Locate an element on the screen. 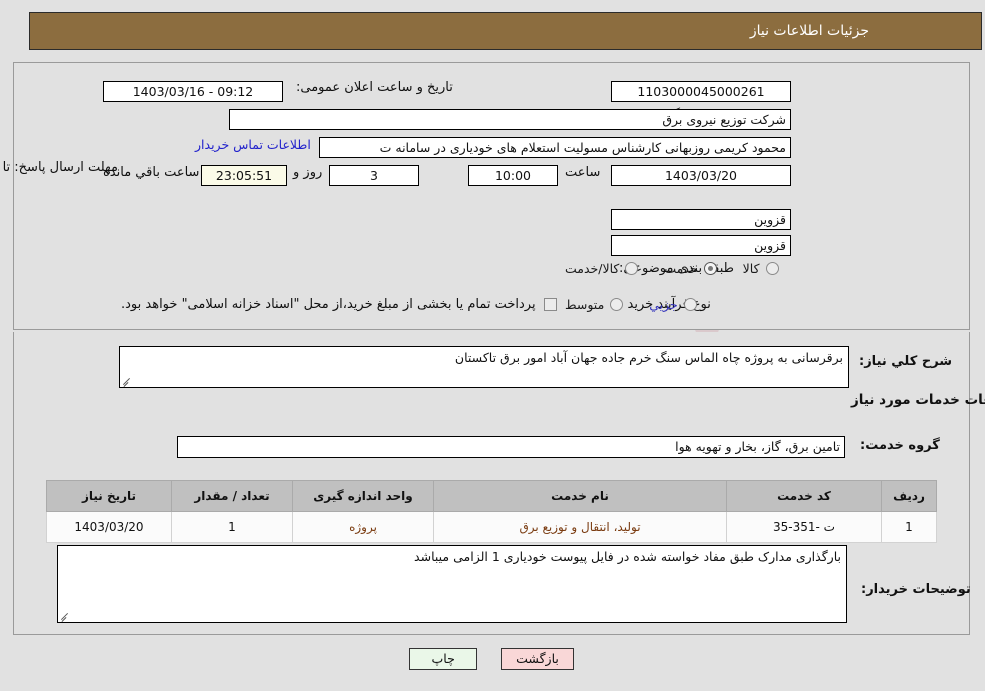 The image size is (985, 691). announce-value: 1403/03/16 - 09:12 is located at coordinates (194, 91).